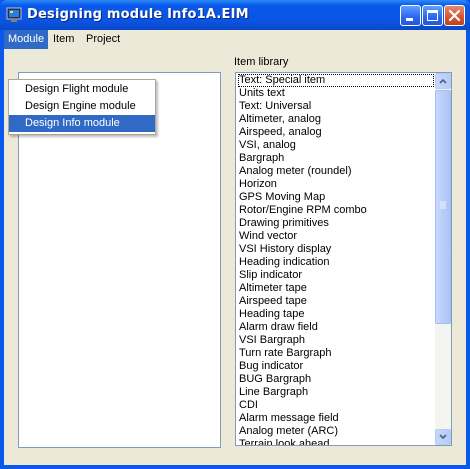  Describe the element at coordinates (26, 39) in the screenshot. I see `menu-module: Module` at that location.